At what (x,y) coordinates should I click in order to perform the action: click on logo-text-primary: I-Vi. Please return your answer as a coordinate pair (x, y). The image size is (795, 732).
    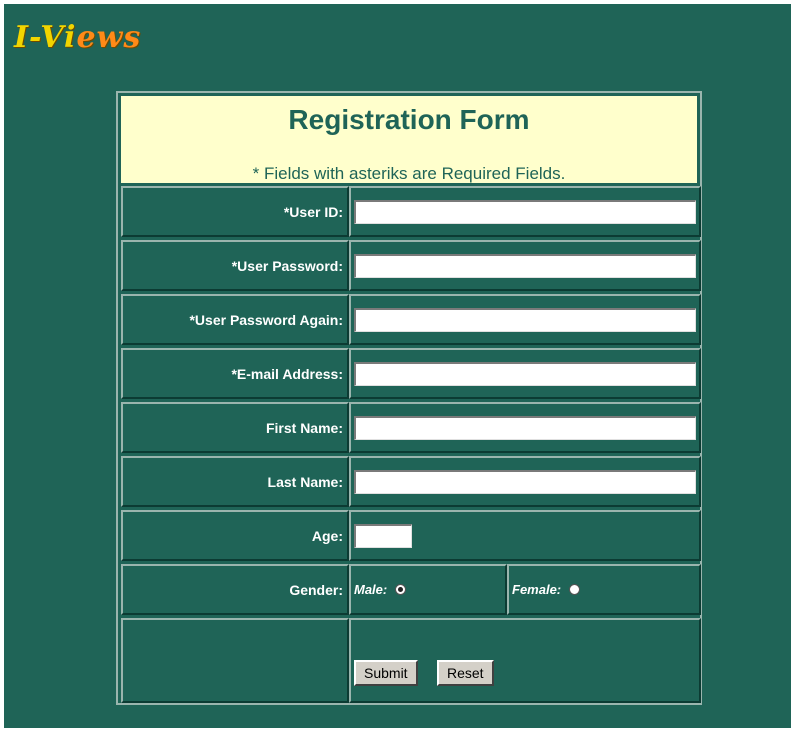
    Looking at the image, I should click on (45, 37).